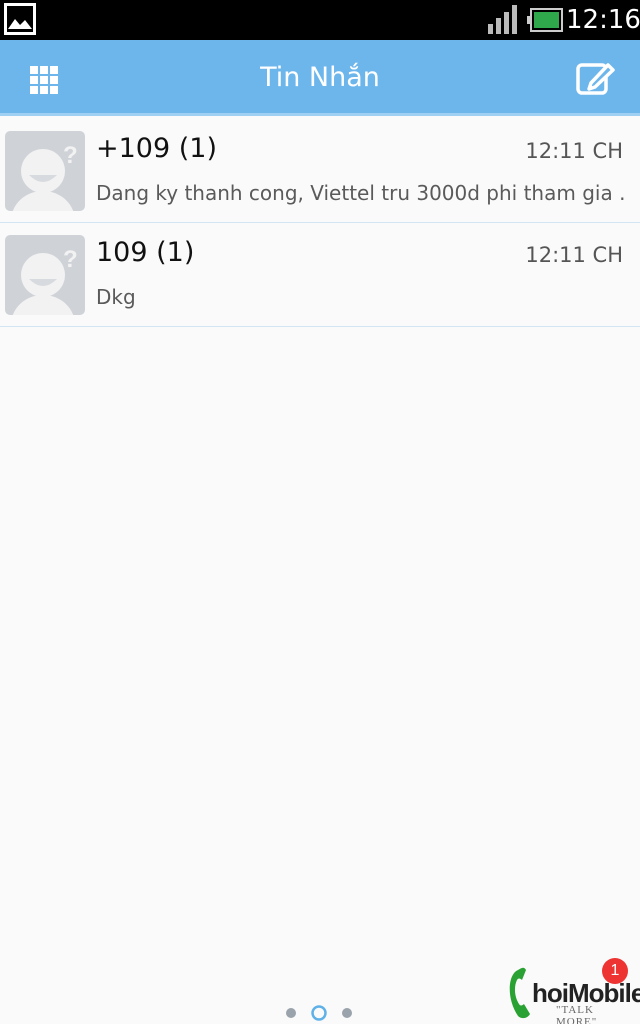 The width and height of the screenshot is (640, 1024). Describe the element at coordinates (320, 20) in the screenshot. I see `status-bar: 12:16` at that location.